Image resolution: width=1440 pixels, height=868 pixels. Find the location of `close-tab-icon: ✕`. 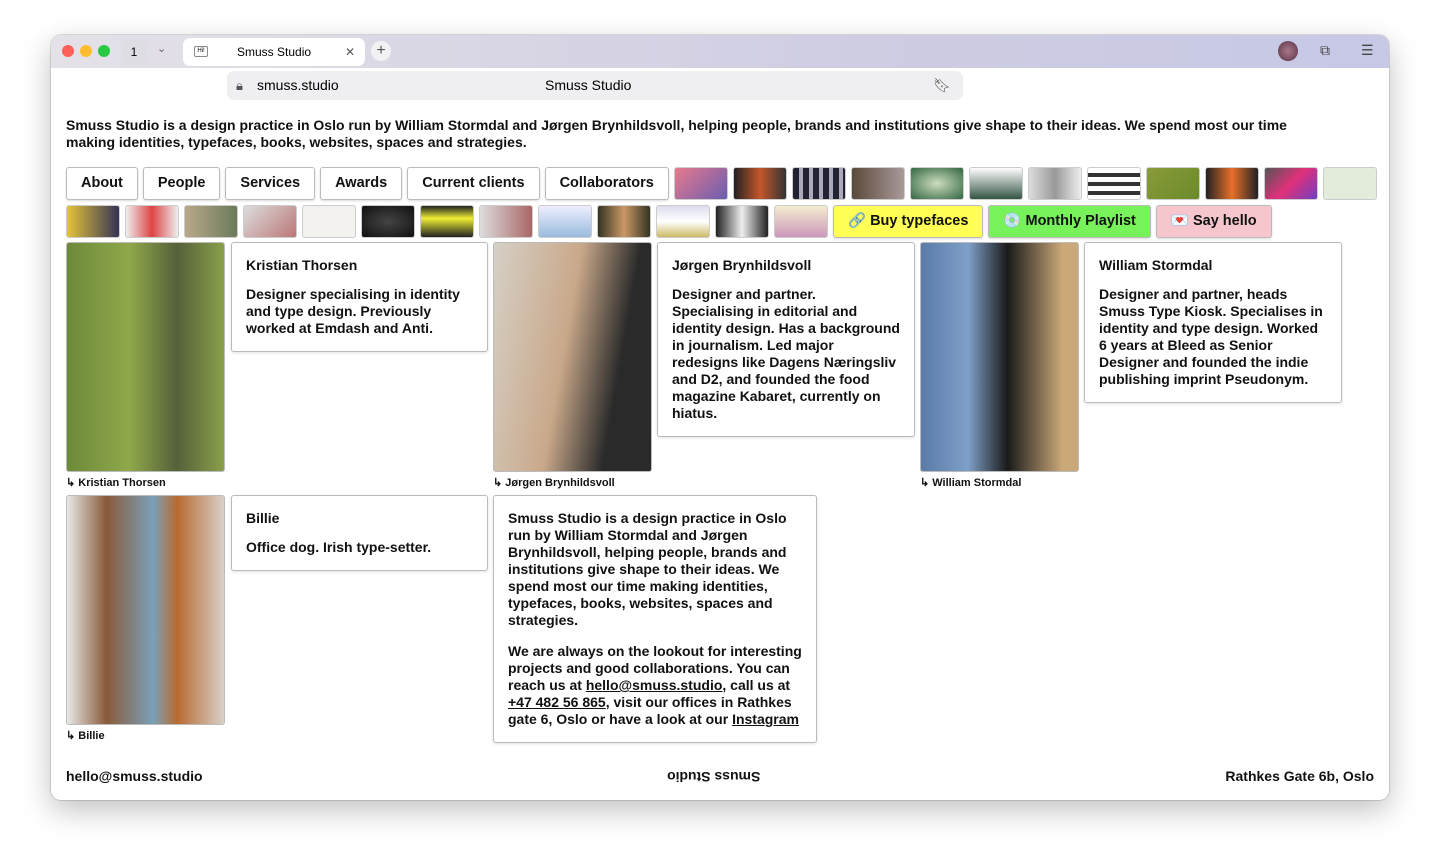

close-tab-icon: ✕ is located at coordinates (350, 52).